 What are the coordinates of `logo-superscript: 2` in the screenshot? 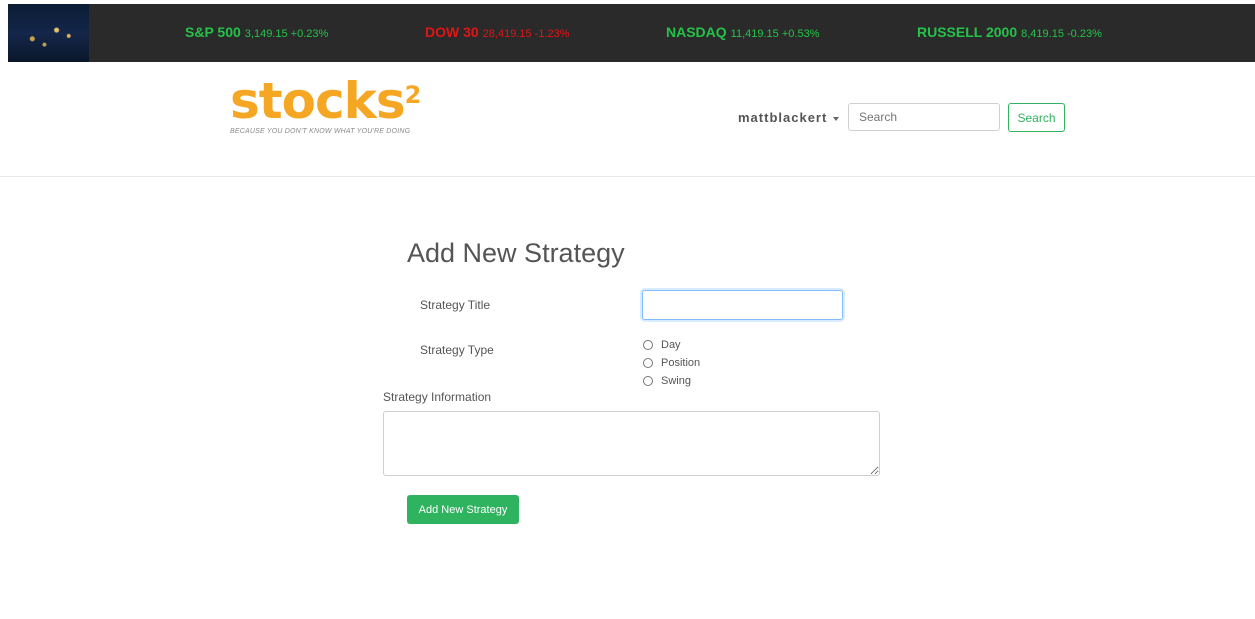 It's located at (413, 95).